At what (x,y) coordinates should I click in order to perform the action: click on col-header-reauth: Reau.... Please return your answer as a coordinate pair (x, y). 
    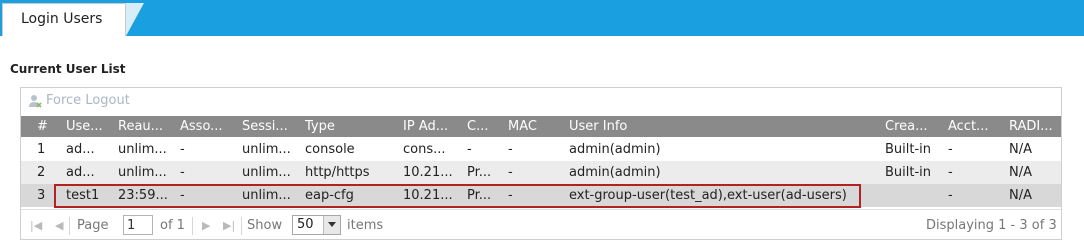
    Looking at the image, I should click on (140, 126).